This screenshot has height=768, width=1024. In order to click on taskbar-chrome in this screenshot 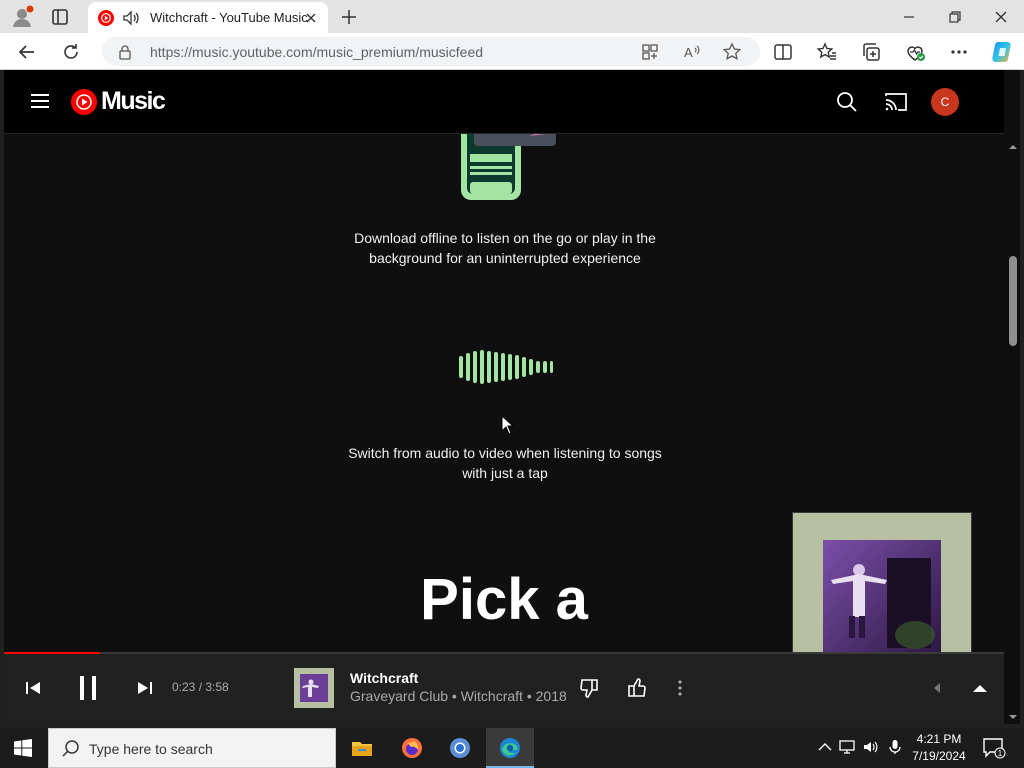, I will do `click(460, 748)`.